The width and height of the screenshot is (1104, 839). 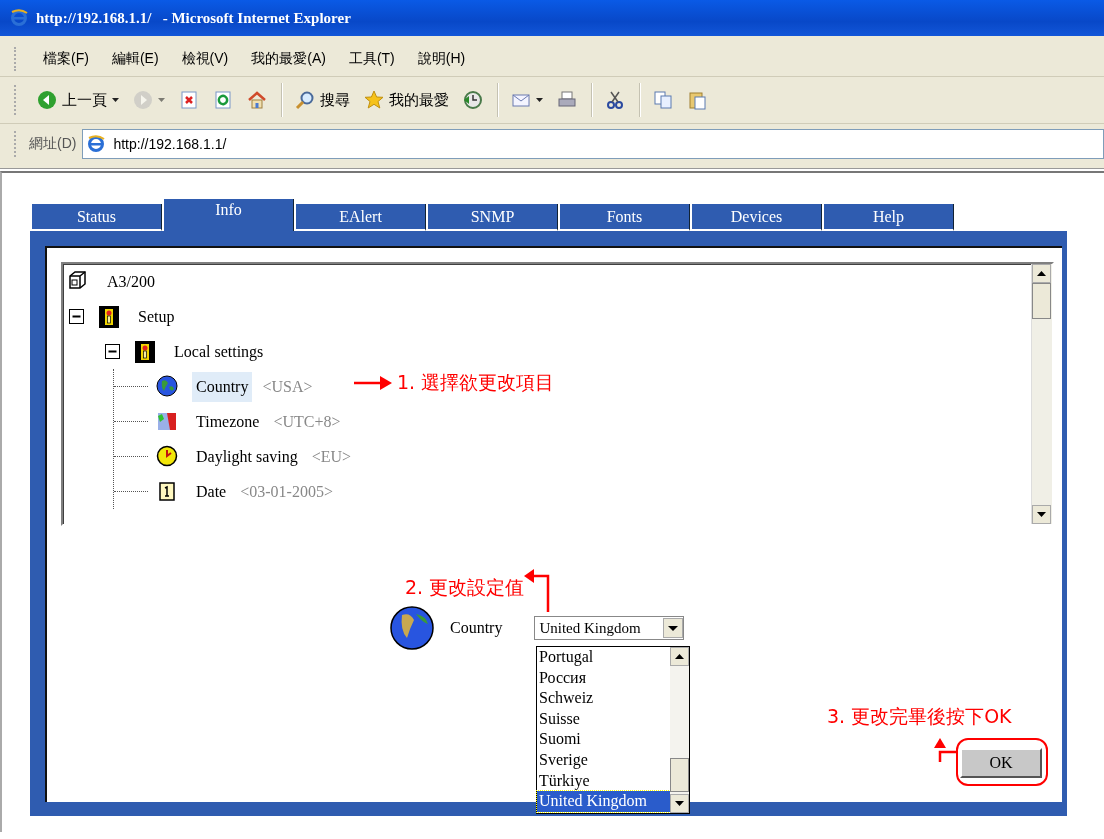 I want to click on dropdown-option: United Kingdom, so click(x=603, y=801).